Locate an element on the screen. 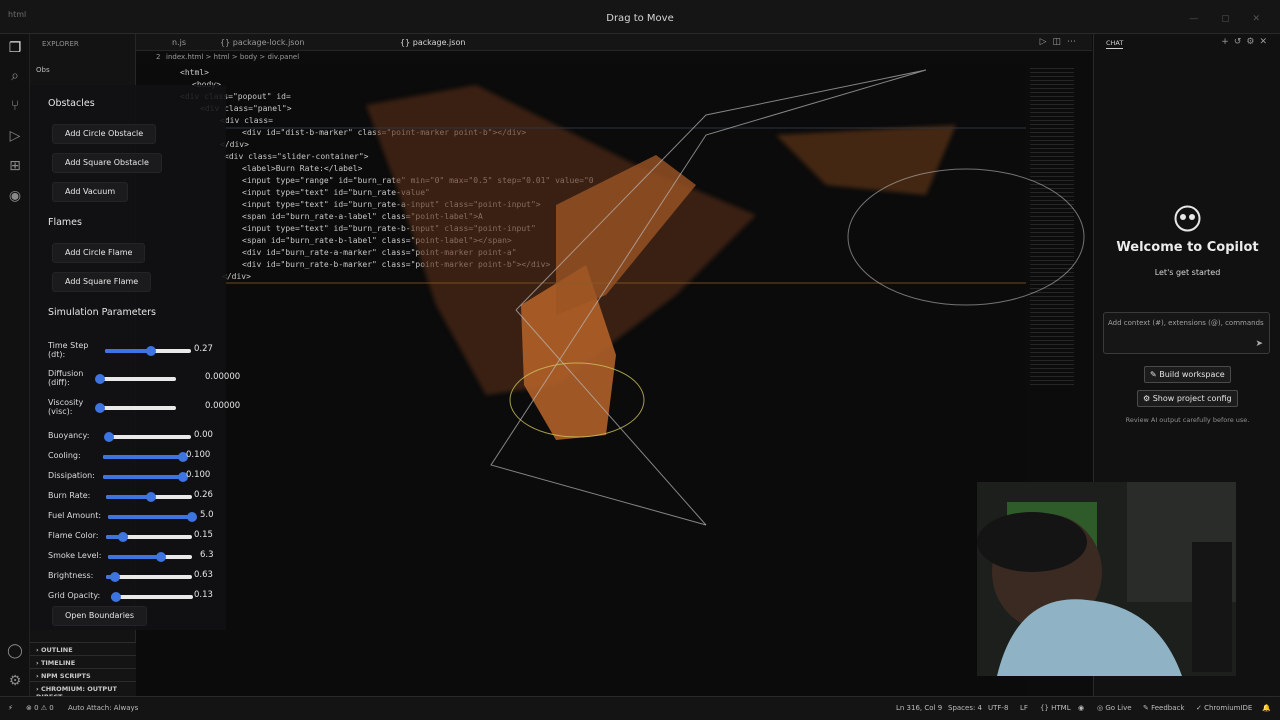 The height and width of the screenshot is (720, 1280). close-icon: ✕ is located at coordinates (1265, 42).